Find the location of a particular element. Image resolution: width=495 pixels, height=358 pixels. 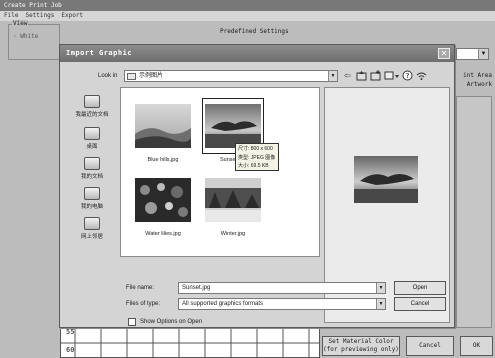

place-my-documents: 我的文档 is located at coordinates (92, 168).